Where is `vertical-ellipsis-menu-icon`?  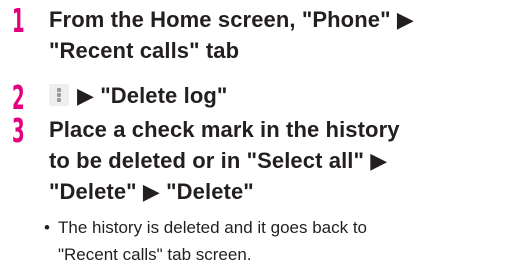
vertical-ellipsis-menu-icon is located at coordinates (59, 95).